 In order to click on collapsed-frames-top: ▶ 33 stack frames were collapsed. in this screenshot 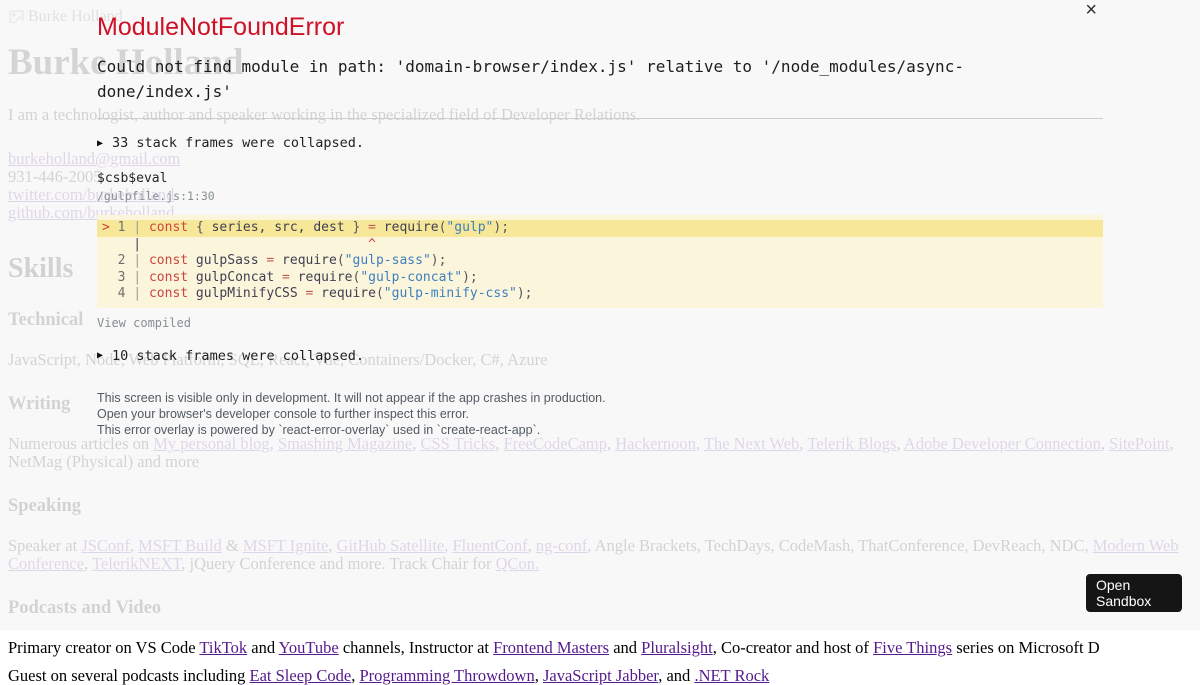, I will do `click(600, 143)`.